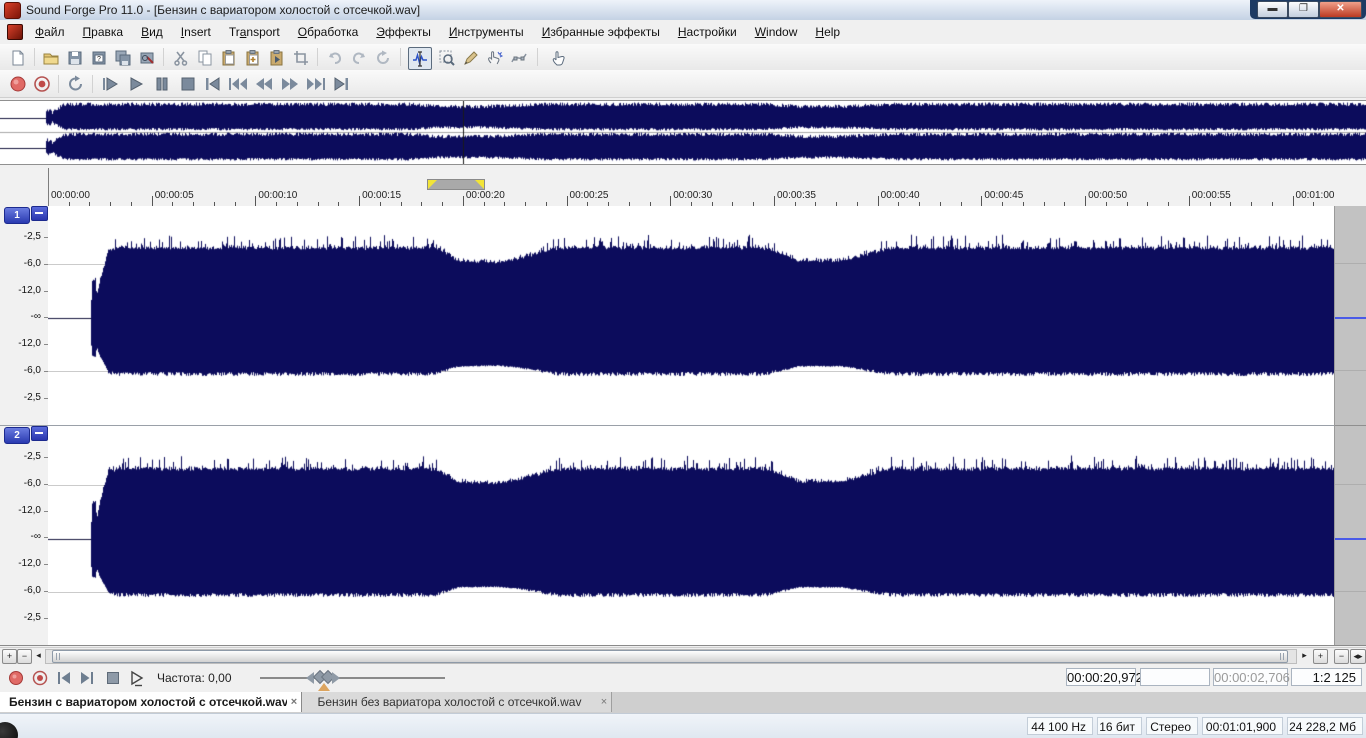  Describe the element at coordinates (147, 57) in the screenshot. I see `render-as-icon` at that location.